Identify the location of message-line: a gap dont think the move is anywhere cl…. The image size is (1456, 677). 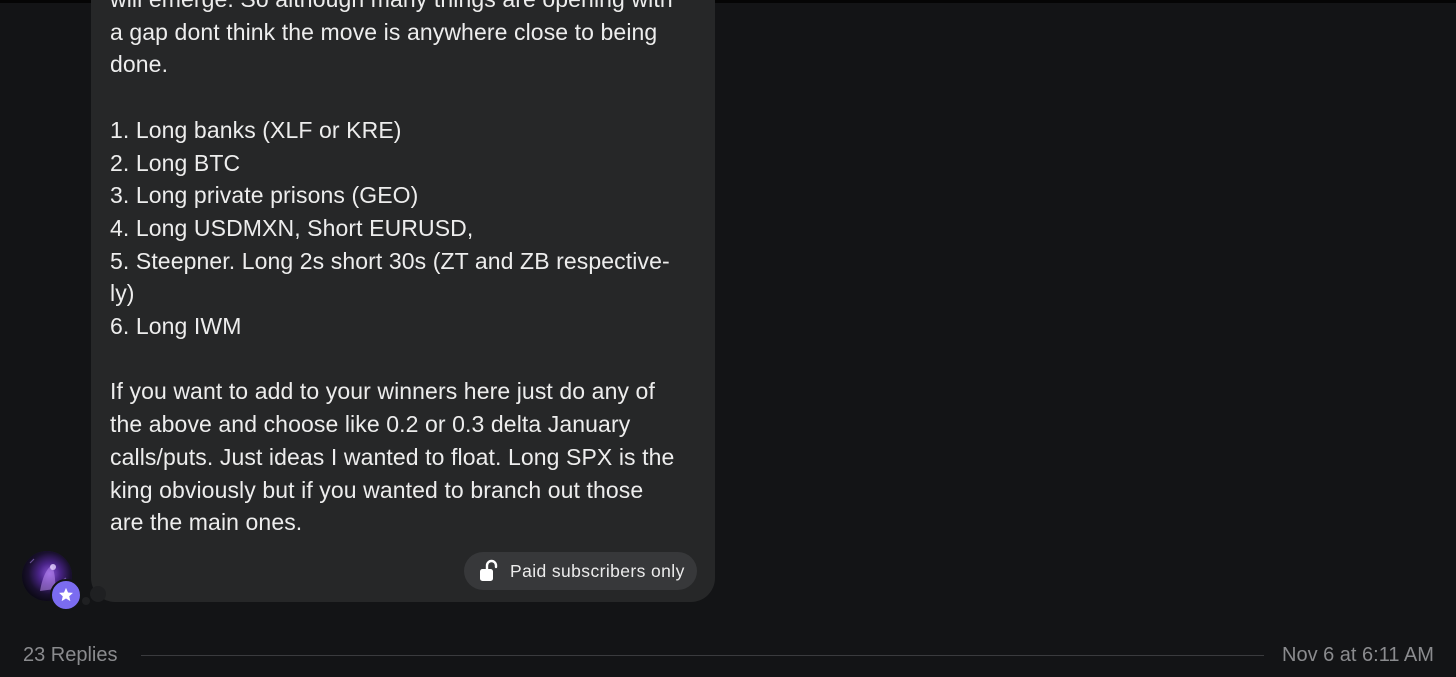
(384, 31).